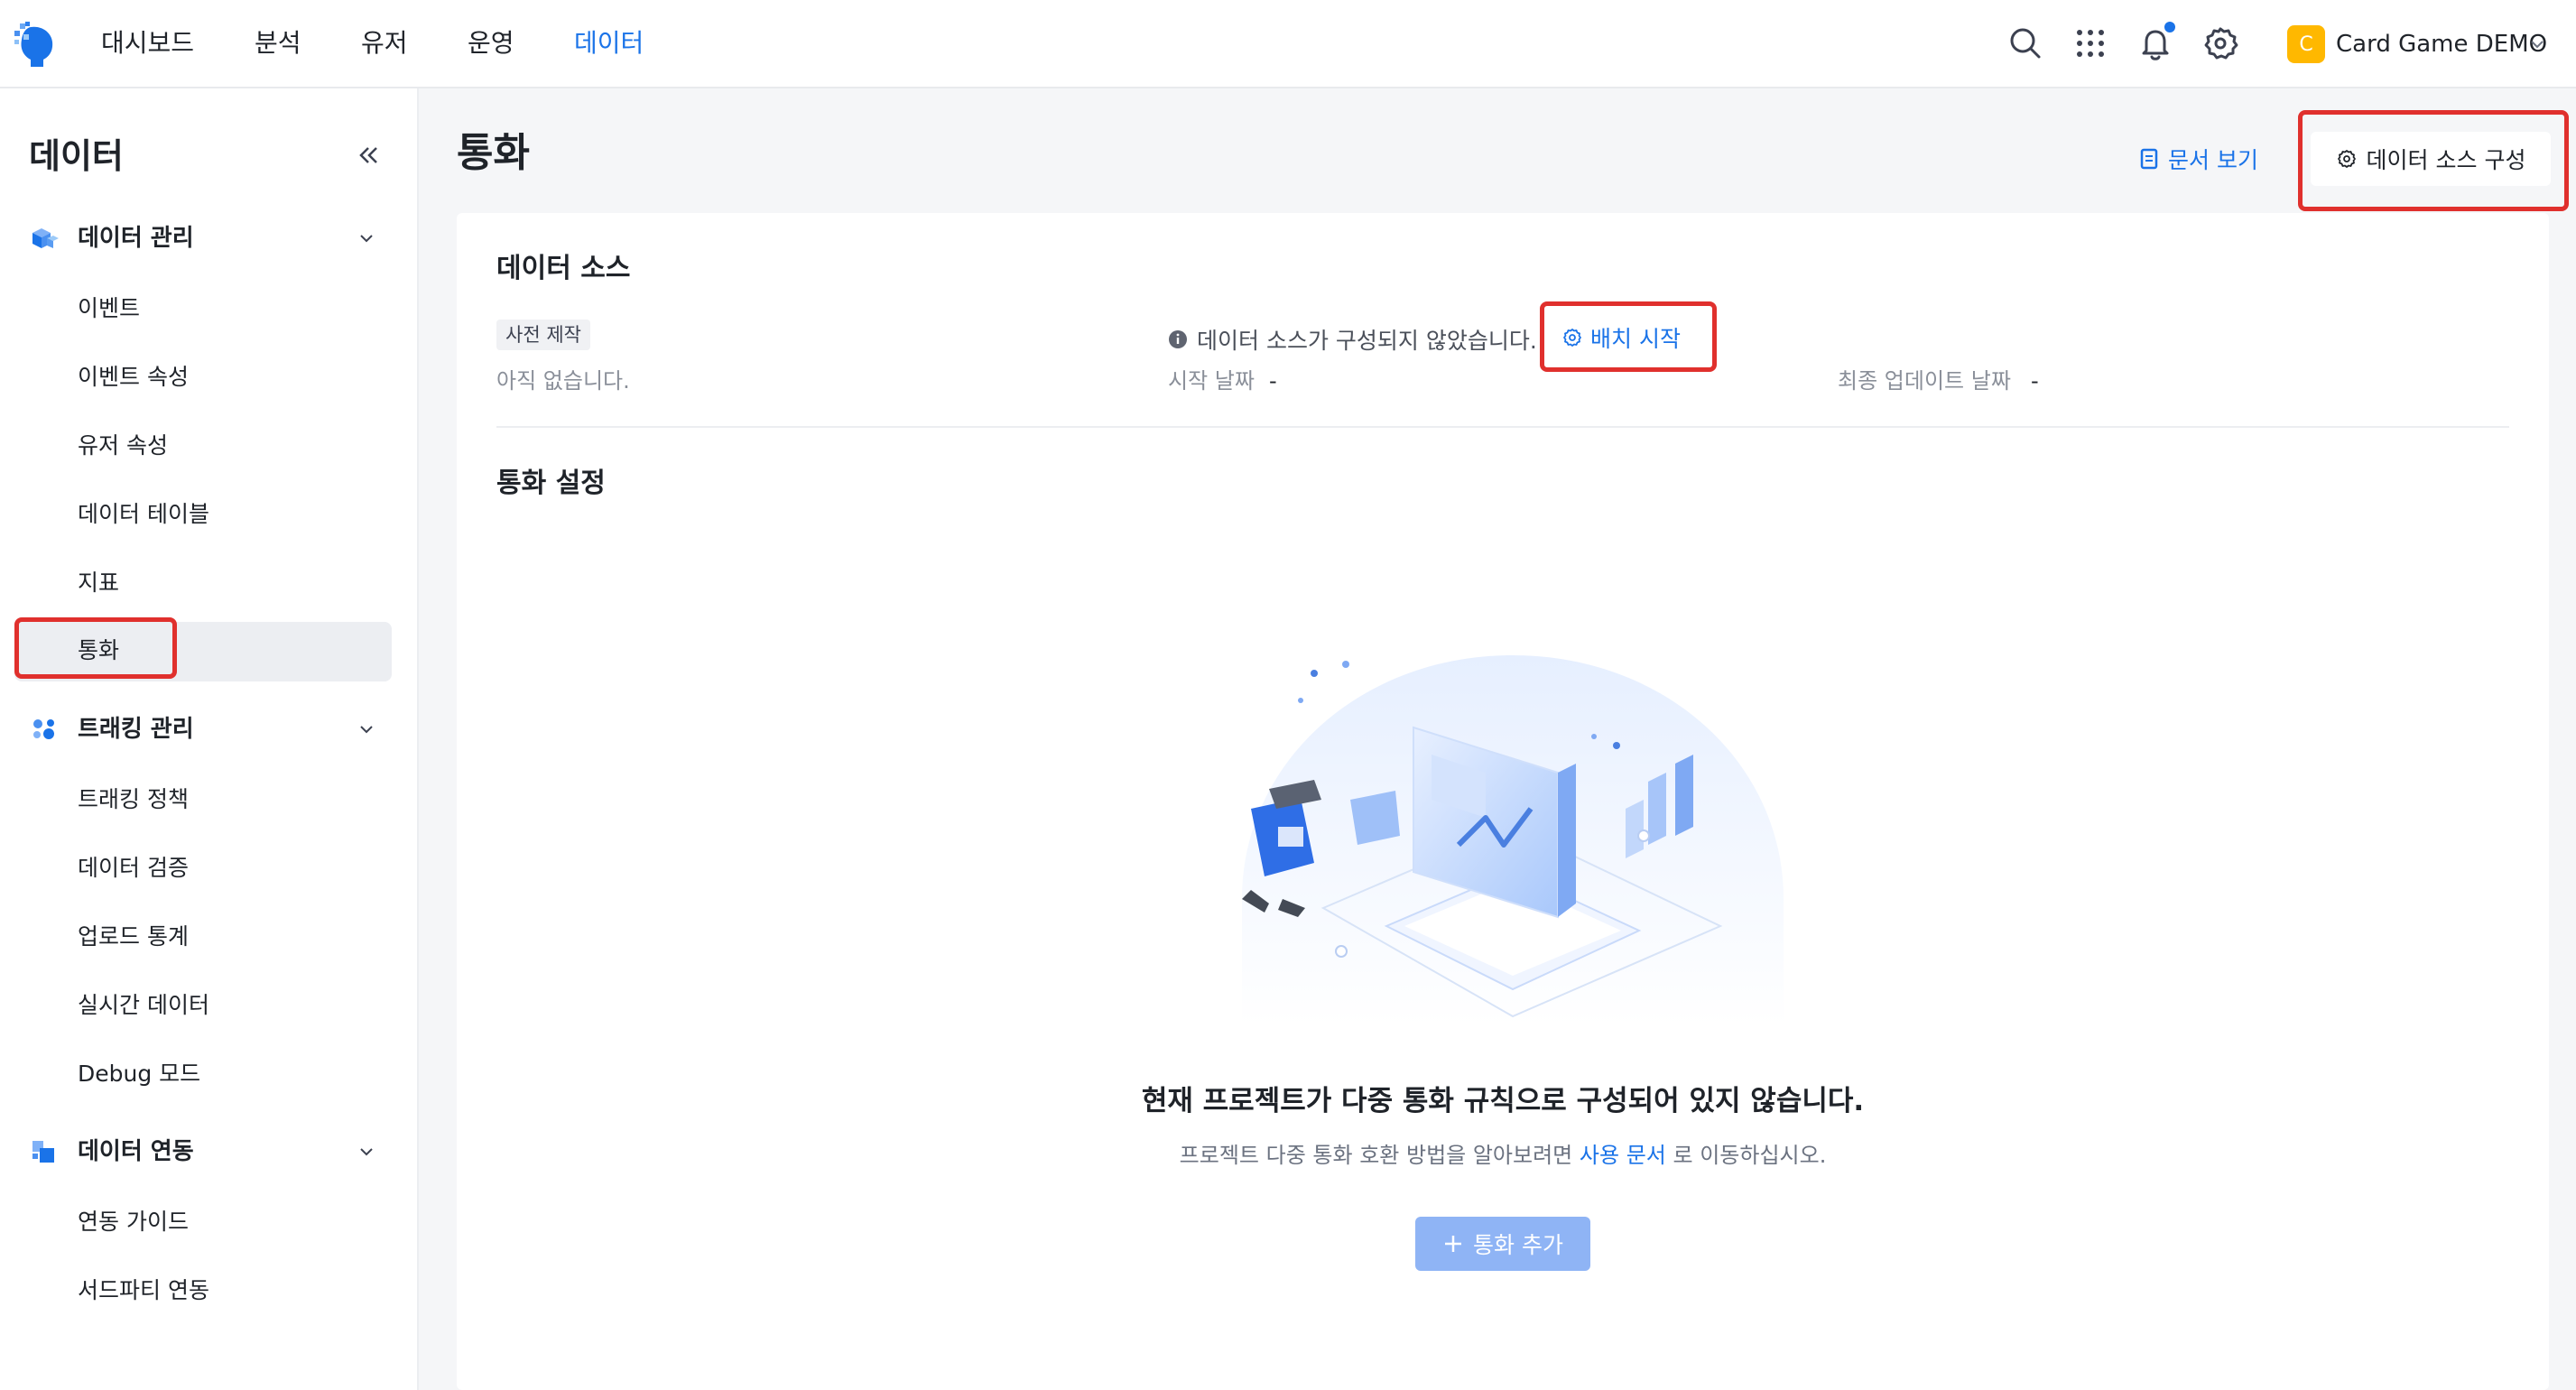 The width and height of the screenshot is (2576, 1390). Describe the element at coordinates (37, 44) in the screenshot. I see `app-logo-icon` at that location.